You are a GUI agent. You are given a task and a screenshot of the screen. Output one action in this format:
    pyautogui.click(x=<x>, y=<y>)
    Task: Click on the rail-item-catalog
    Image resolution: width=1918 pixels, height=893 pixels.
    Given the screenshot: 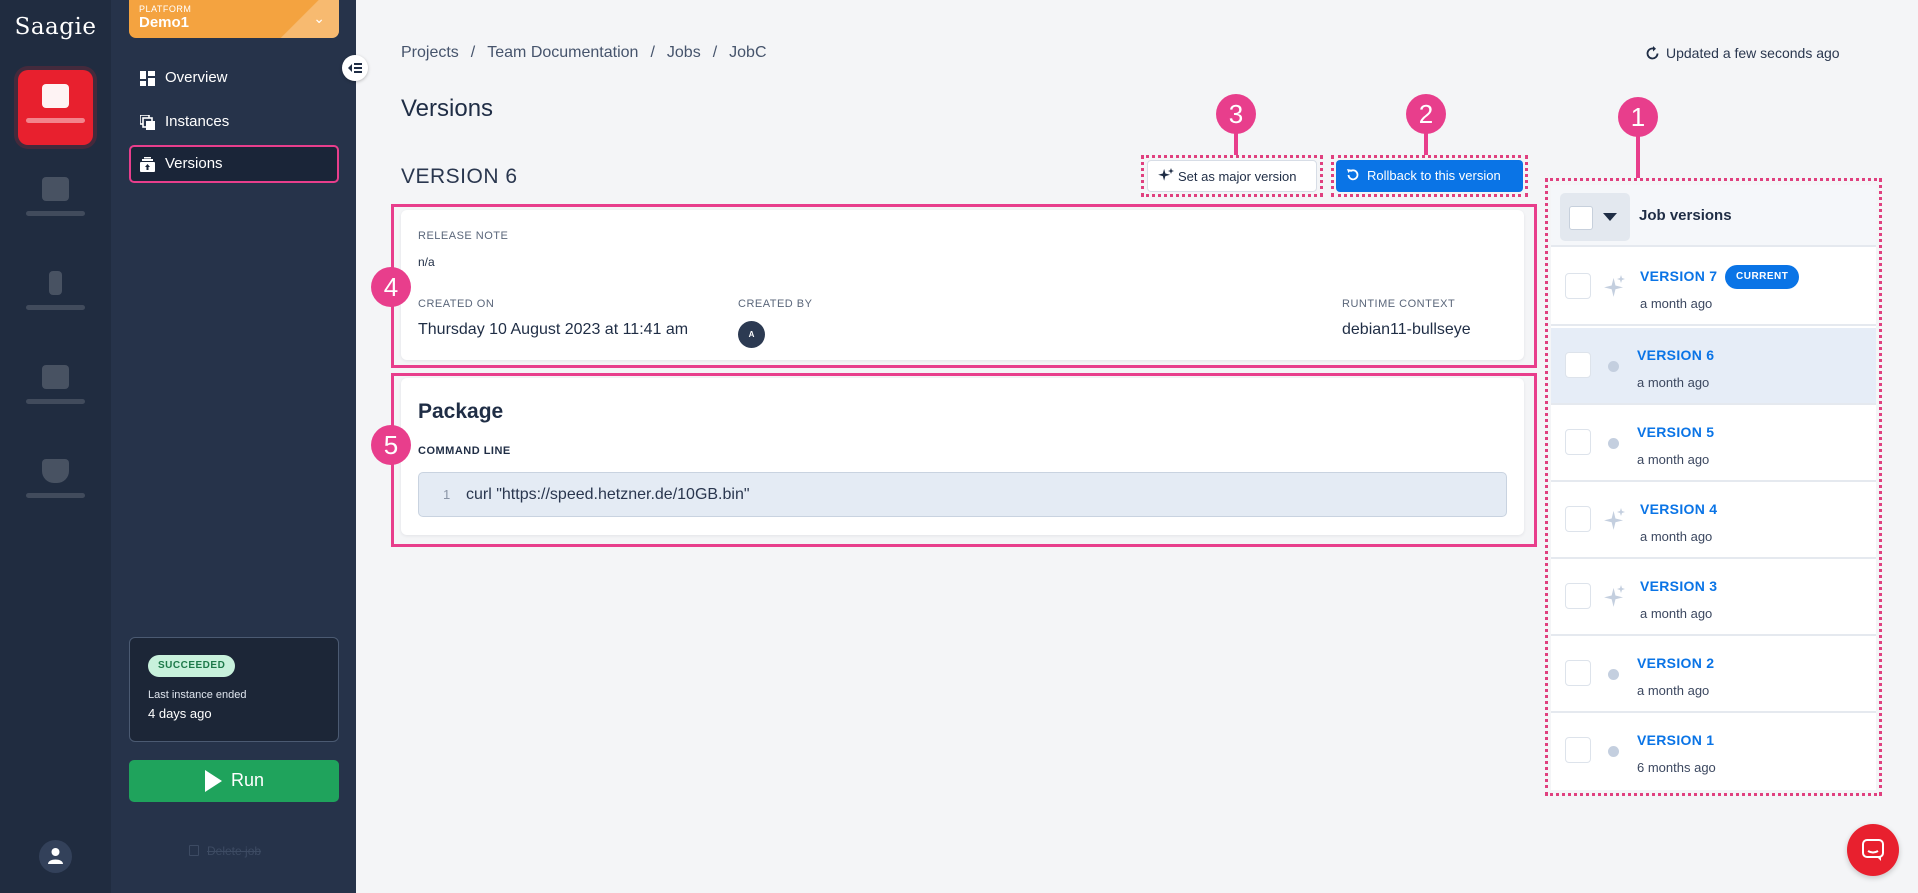 What is the action you would take?
    pyautogui.click(x=55, y=388)
    